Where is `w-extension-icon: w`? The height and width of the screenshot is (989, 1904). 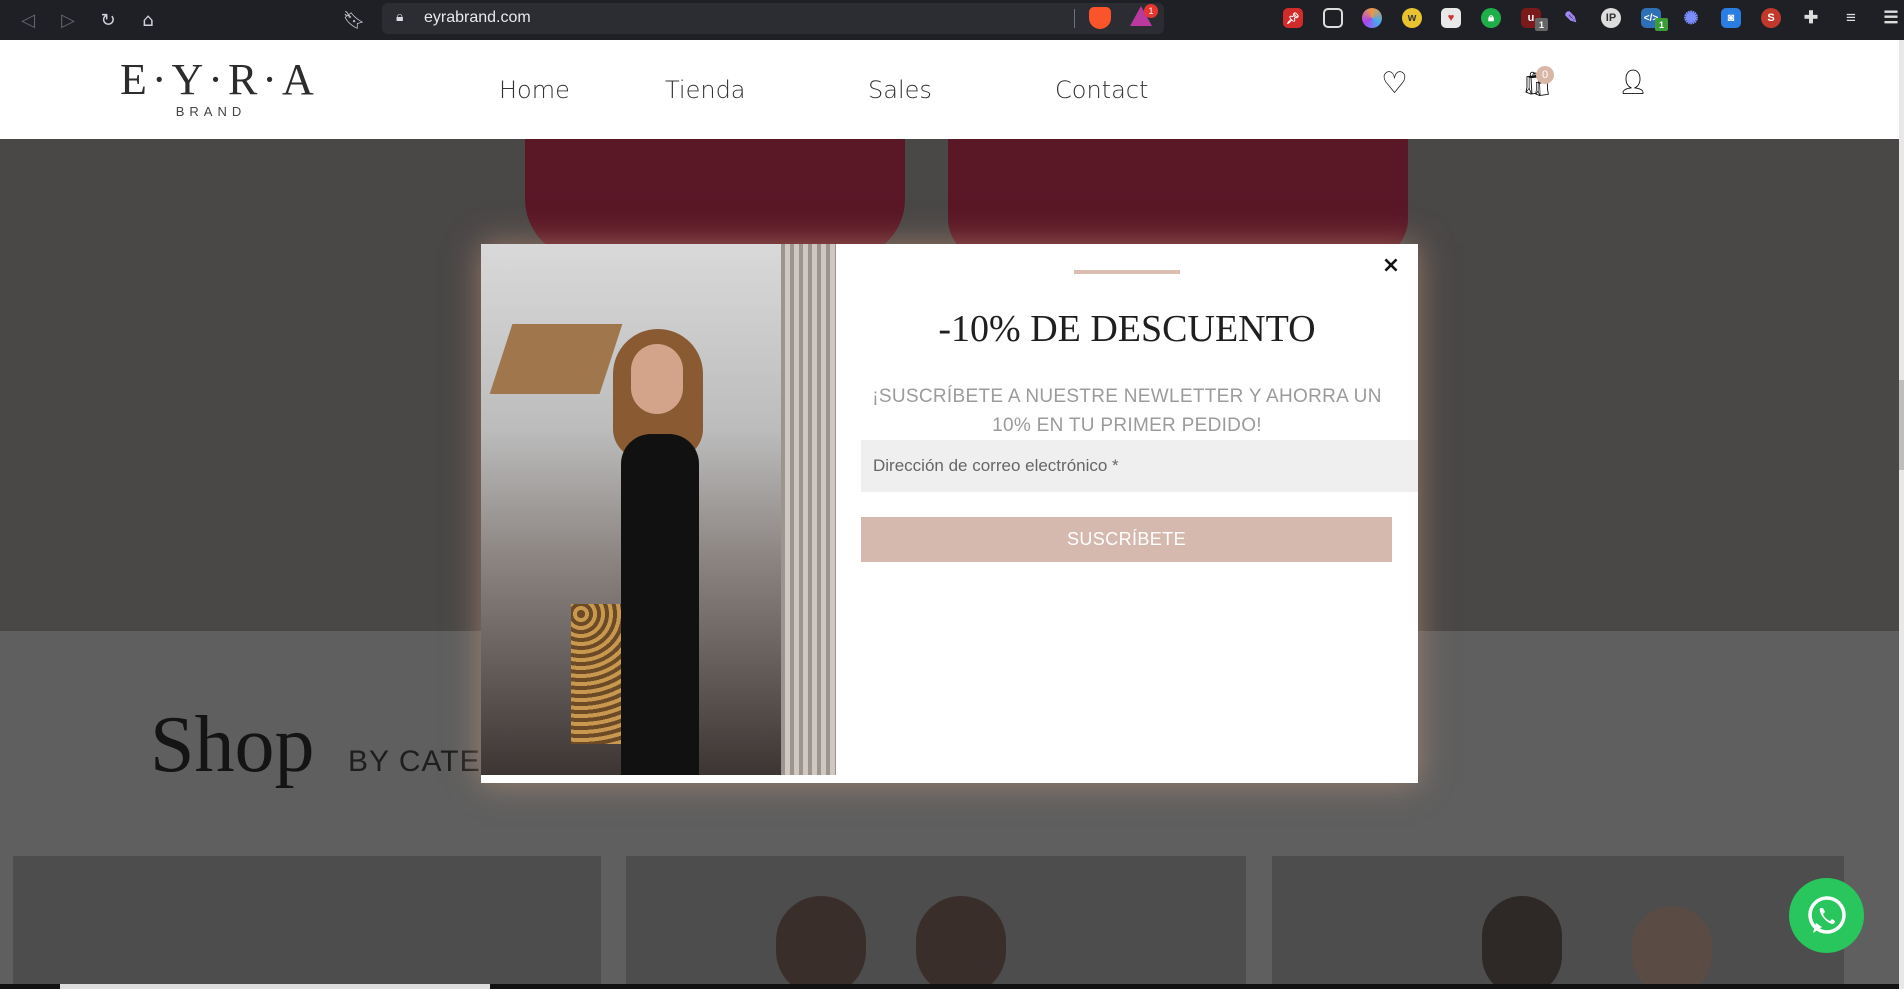
w-extension-icon: w is located at coordinates (1412, 18).